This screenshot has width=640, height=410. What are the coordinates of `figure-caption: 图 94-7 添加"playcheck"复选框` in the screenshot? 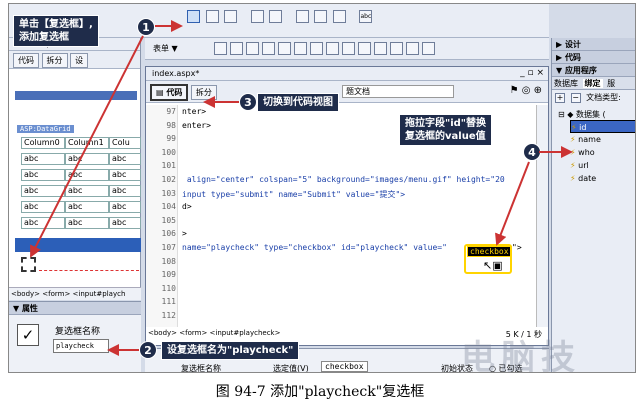 It's located at (320, 392).